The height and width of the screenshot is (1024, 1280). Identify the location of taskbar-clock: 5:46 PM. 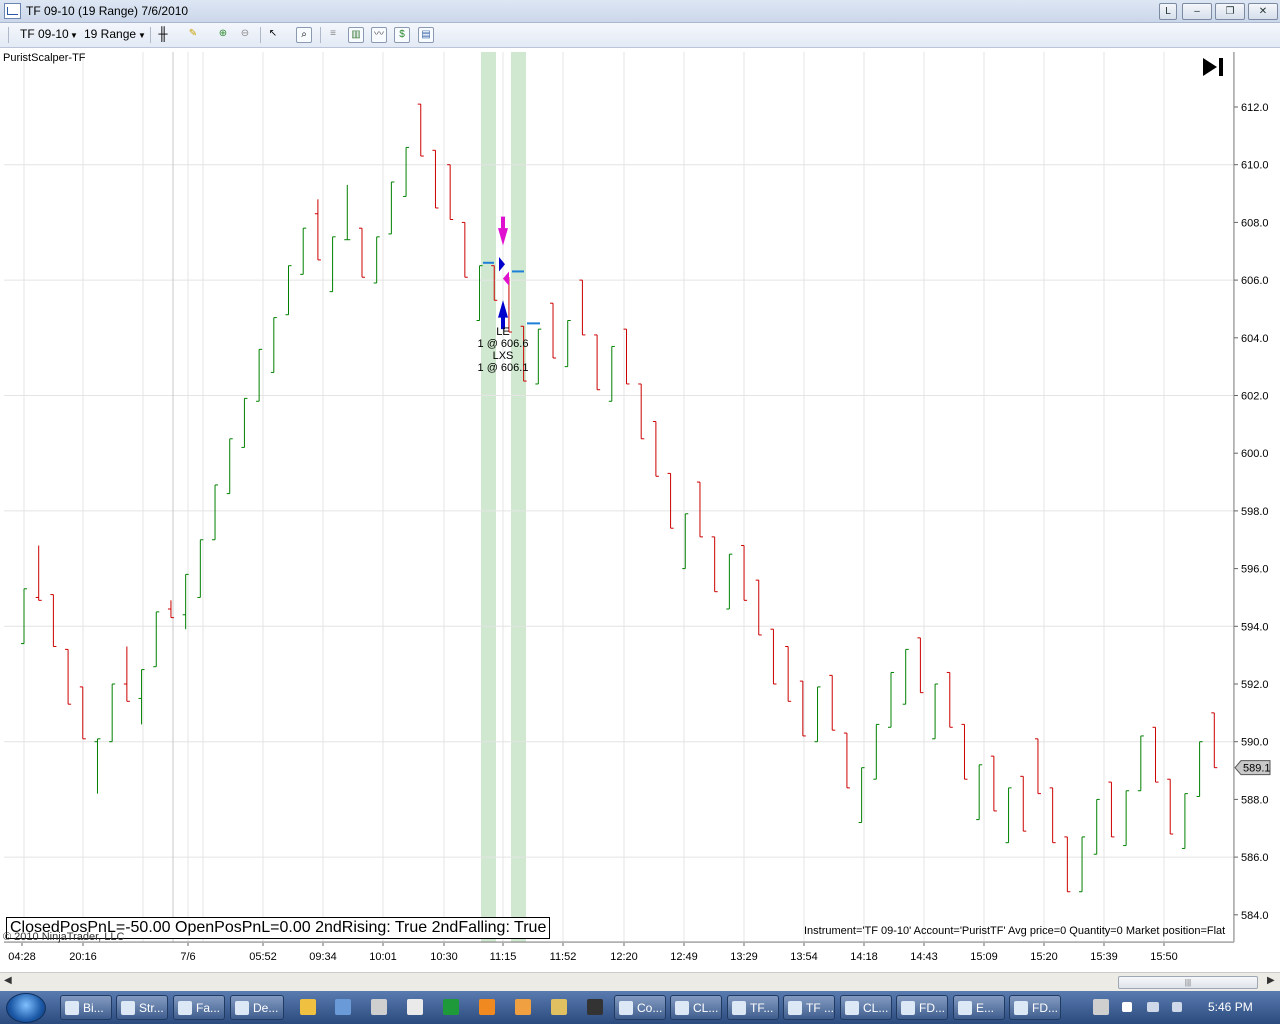
(1230, 1007).